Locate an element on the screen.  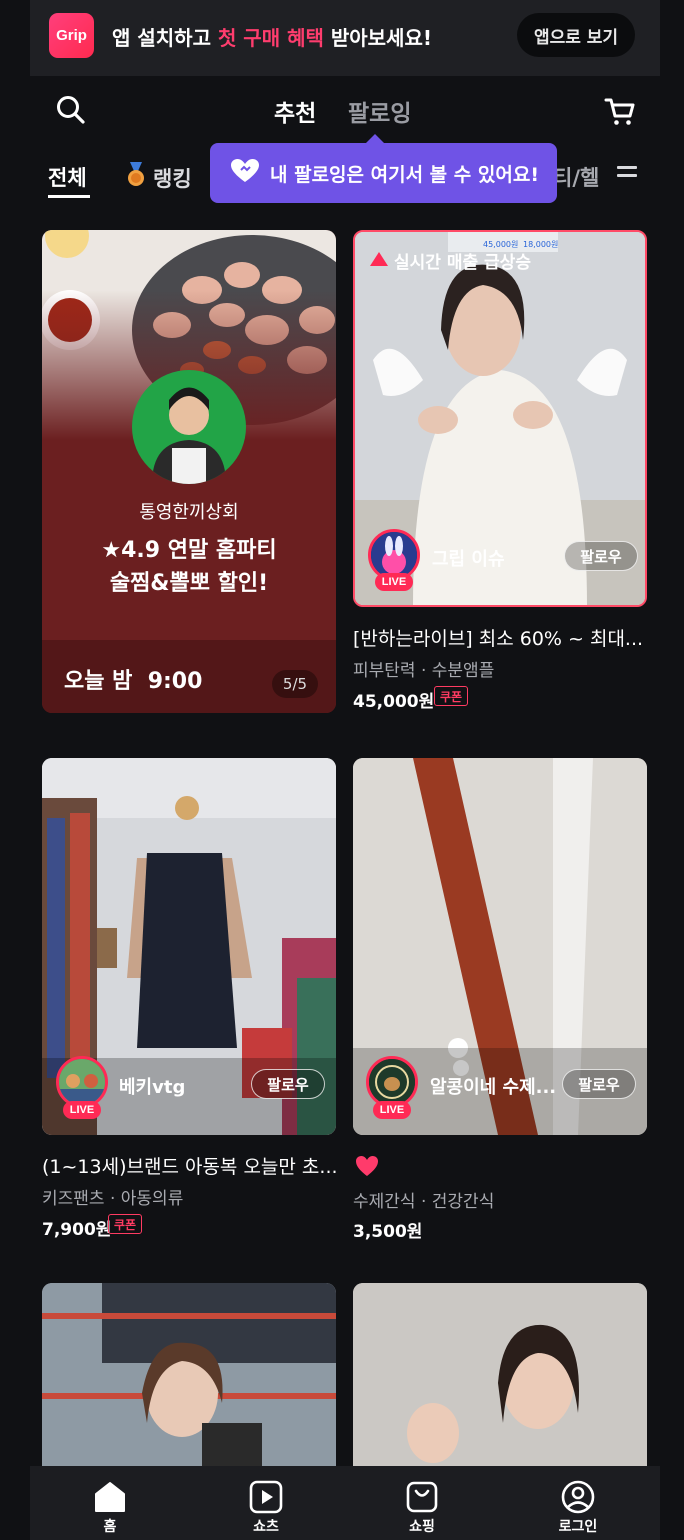
live-card-partial-right is located at coordinates (500, 1383).